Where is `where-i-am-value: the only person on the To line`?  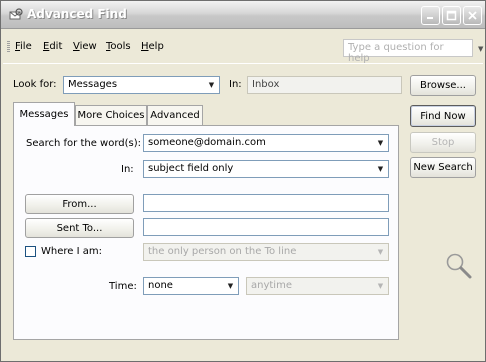
where-i-am-value: the only person on the To line is located at coordinates (222, 251).